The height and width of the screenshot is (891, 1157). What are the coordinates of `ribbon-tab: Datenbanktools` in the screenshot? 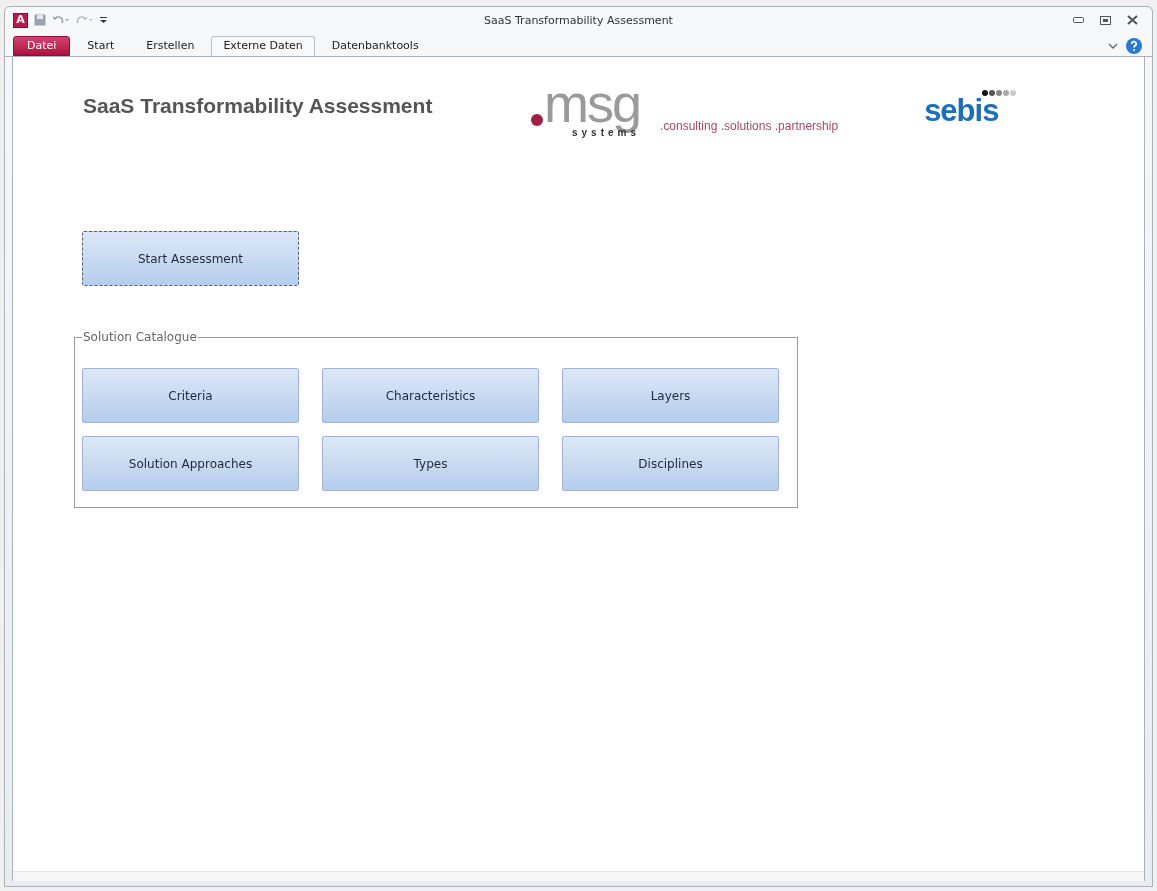 It's located at (375, 46).